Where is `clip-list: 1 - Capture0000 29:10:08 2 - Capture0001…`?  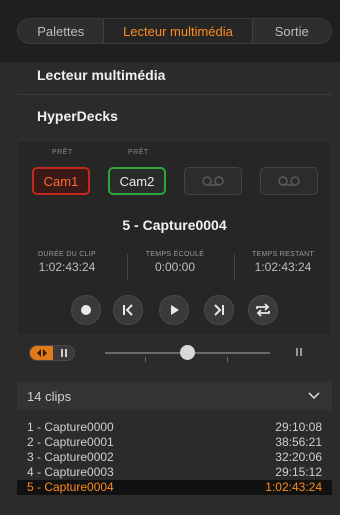 clip-list: 1 - Capture0000 29:10:08 2 - Capture0001… is located at coordinates (174, 457).